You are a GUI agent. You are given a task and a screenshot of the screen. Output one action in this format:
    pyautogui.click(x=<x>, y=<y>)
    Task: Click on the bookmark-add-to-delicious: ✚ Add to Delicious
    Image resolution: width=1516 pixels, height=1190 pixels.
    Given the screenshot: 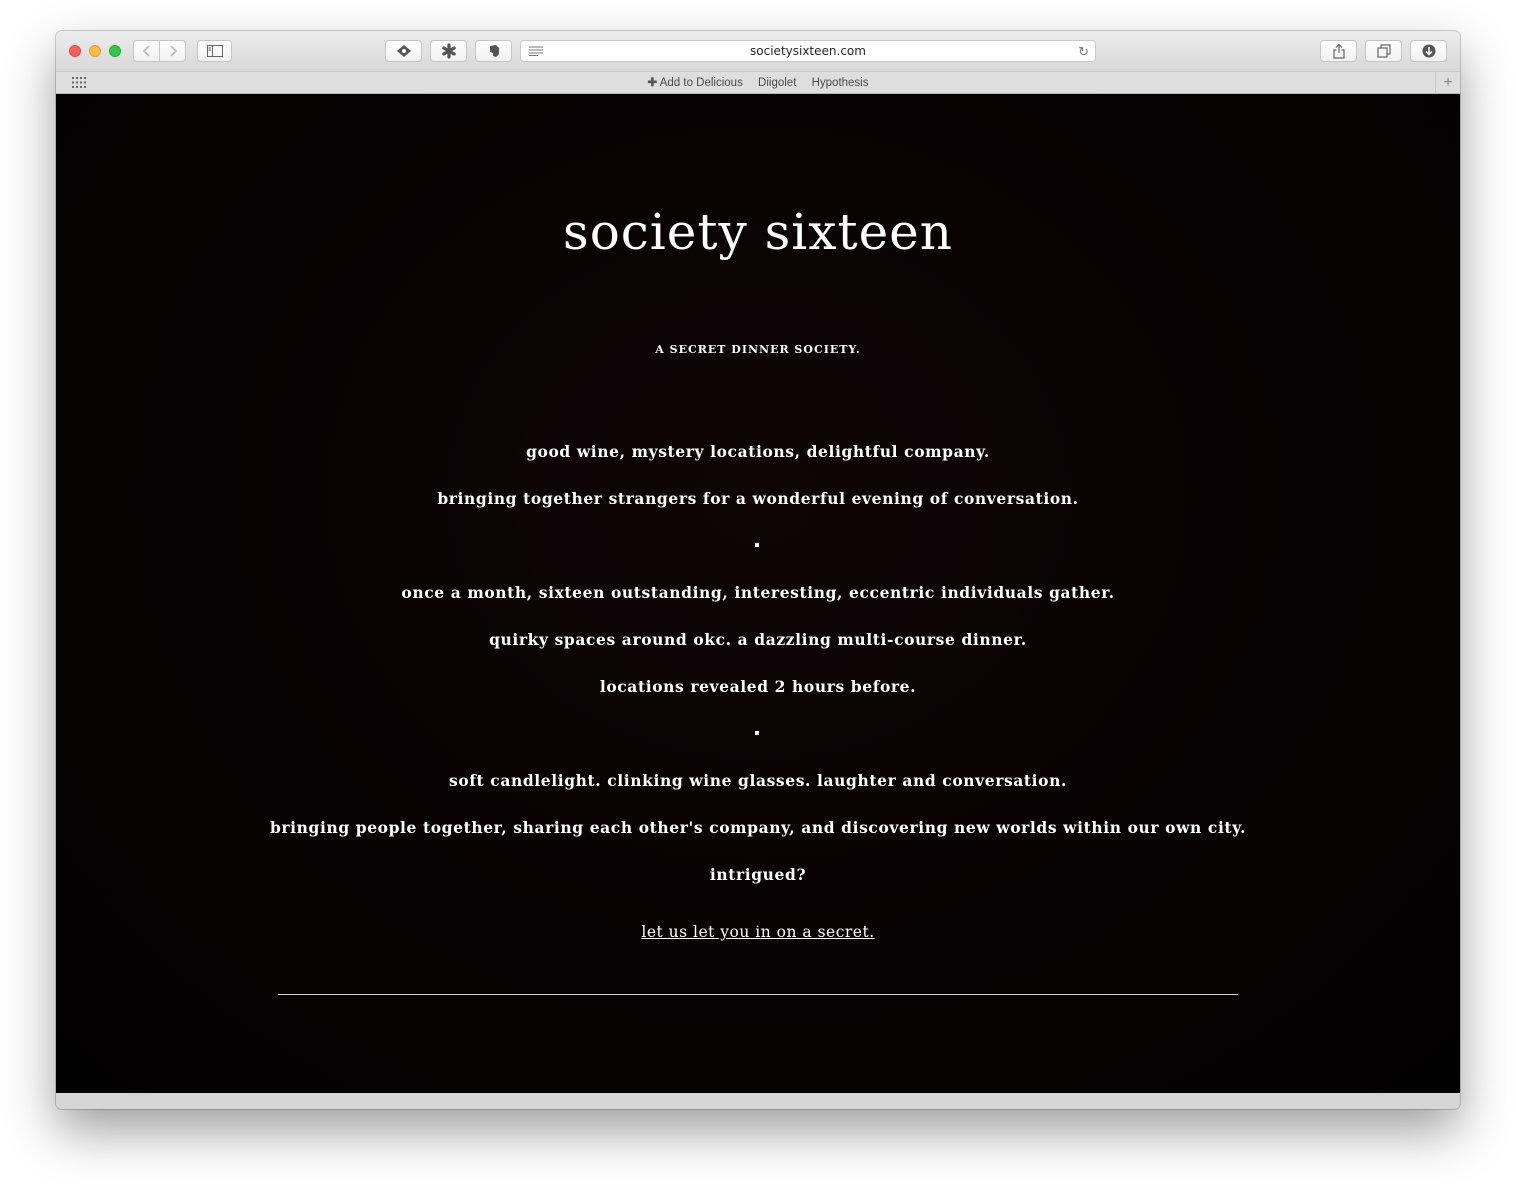 What is the action you would take?
    pyautogui.click(x=695, y=83)
    